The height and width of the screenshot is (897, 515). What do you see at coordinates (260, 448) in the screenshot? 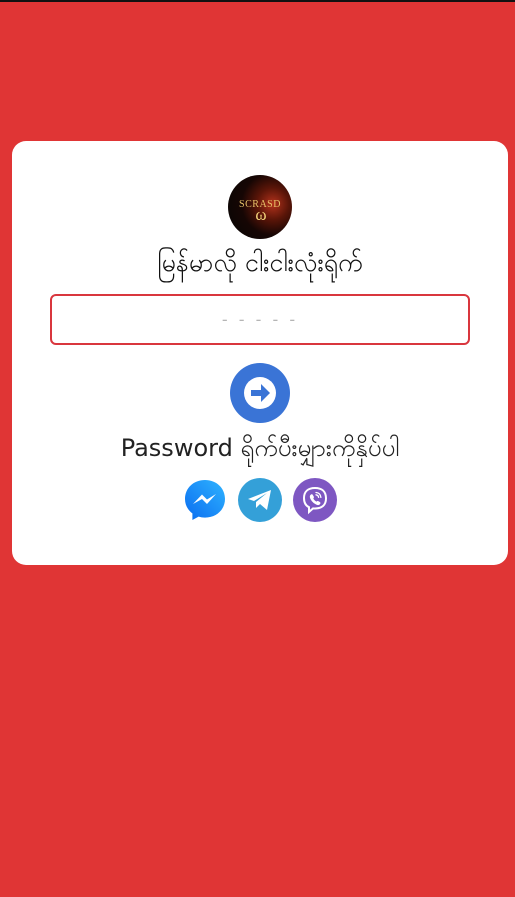
I see `instruction-text: Password ရိုက်ပီးမျှားကိုနှိပ်ပါ` at bounding box center [260, 448].